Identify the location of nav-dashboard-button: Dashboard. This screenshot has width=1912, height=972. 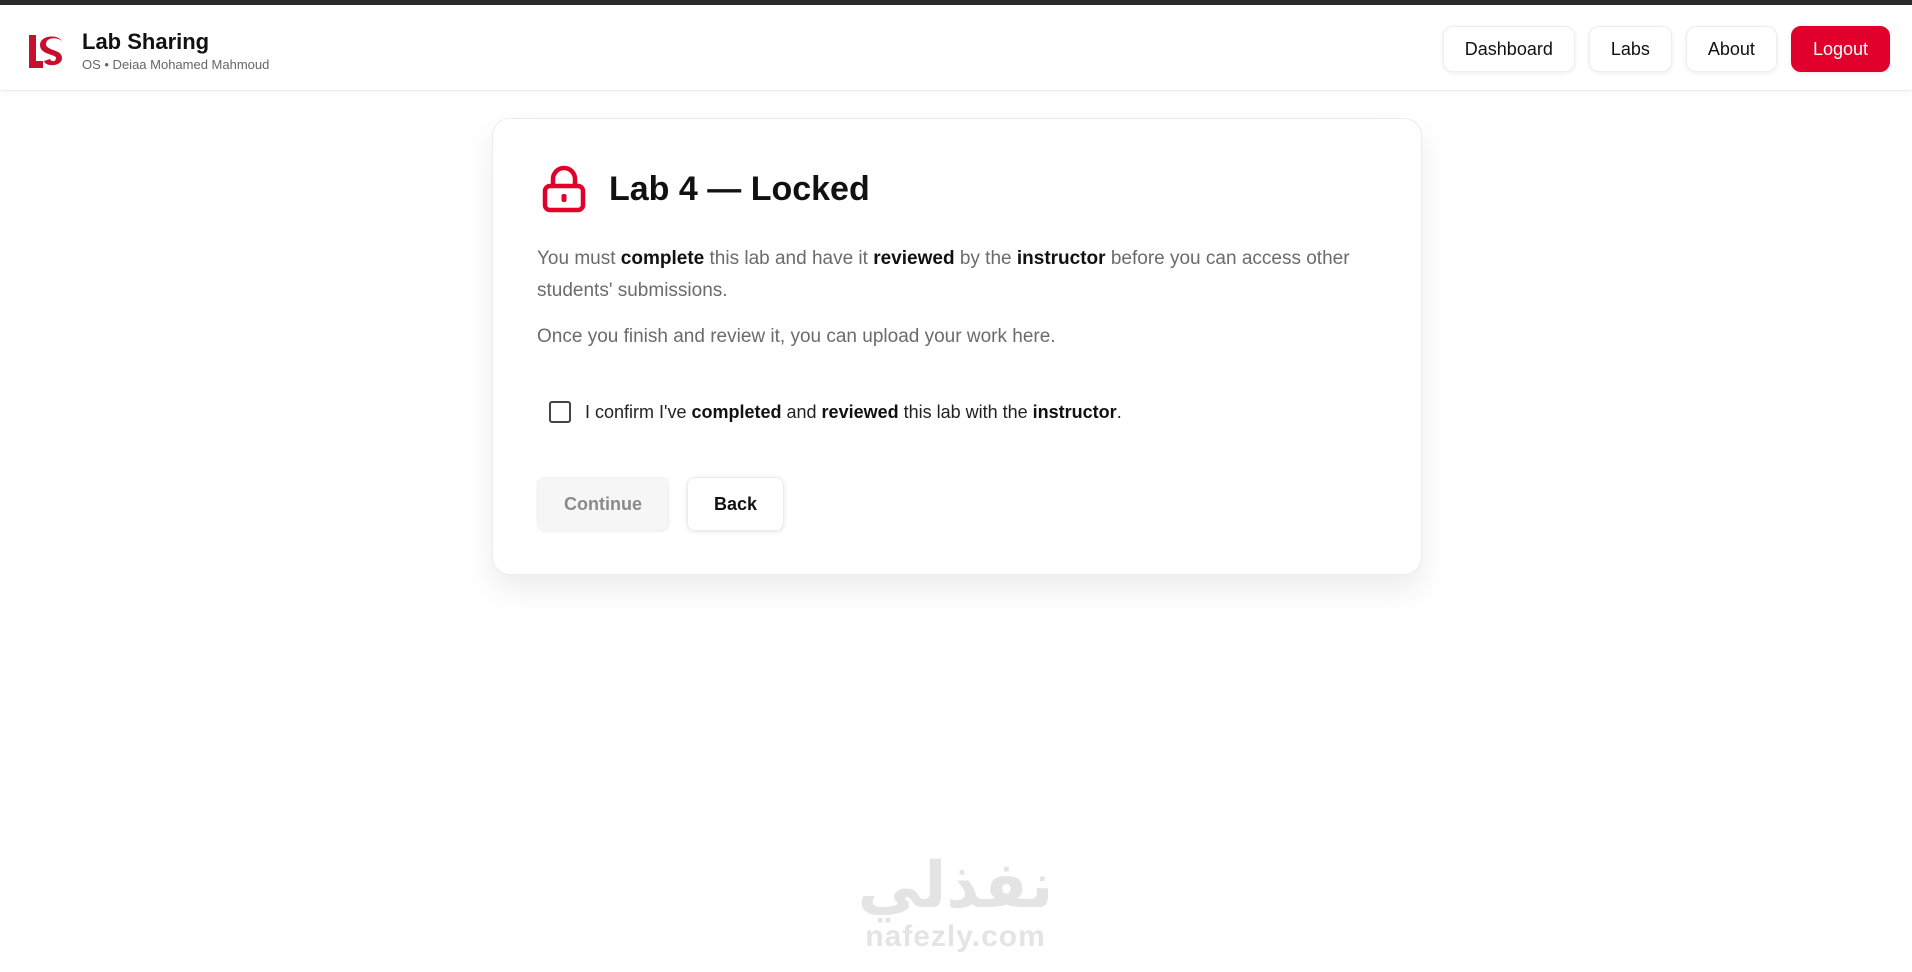
(1508, 49).